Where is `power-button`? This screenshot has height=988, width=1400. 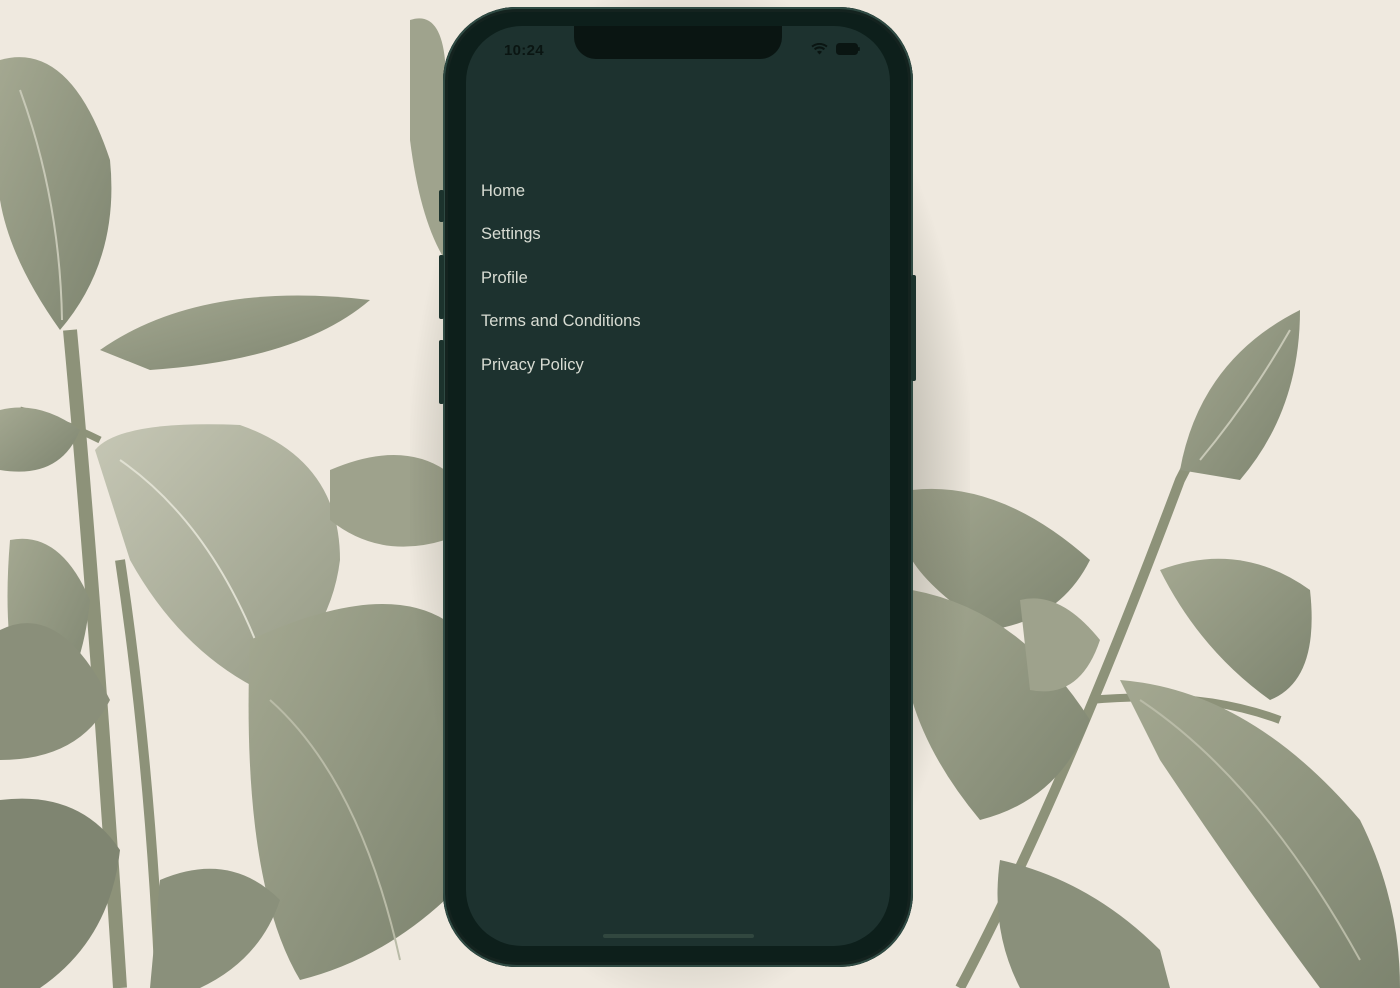
power-button is located at coordinates (913, 328).